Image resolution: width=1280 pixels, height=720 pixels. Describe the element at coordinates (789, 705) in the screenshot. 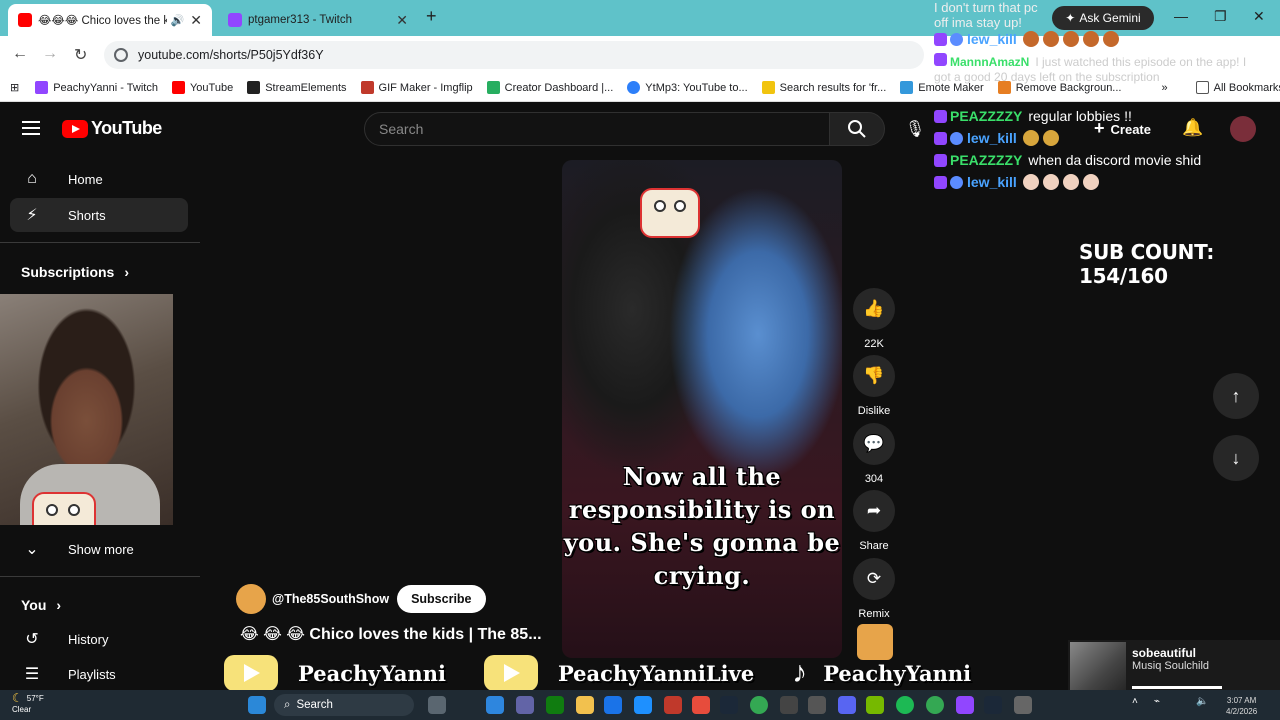

I see `obs-icon` at that location.